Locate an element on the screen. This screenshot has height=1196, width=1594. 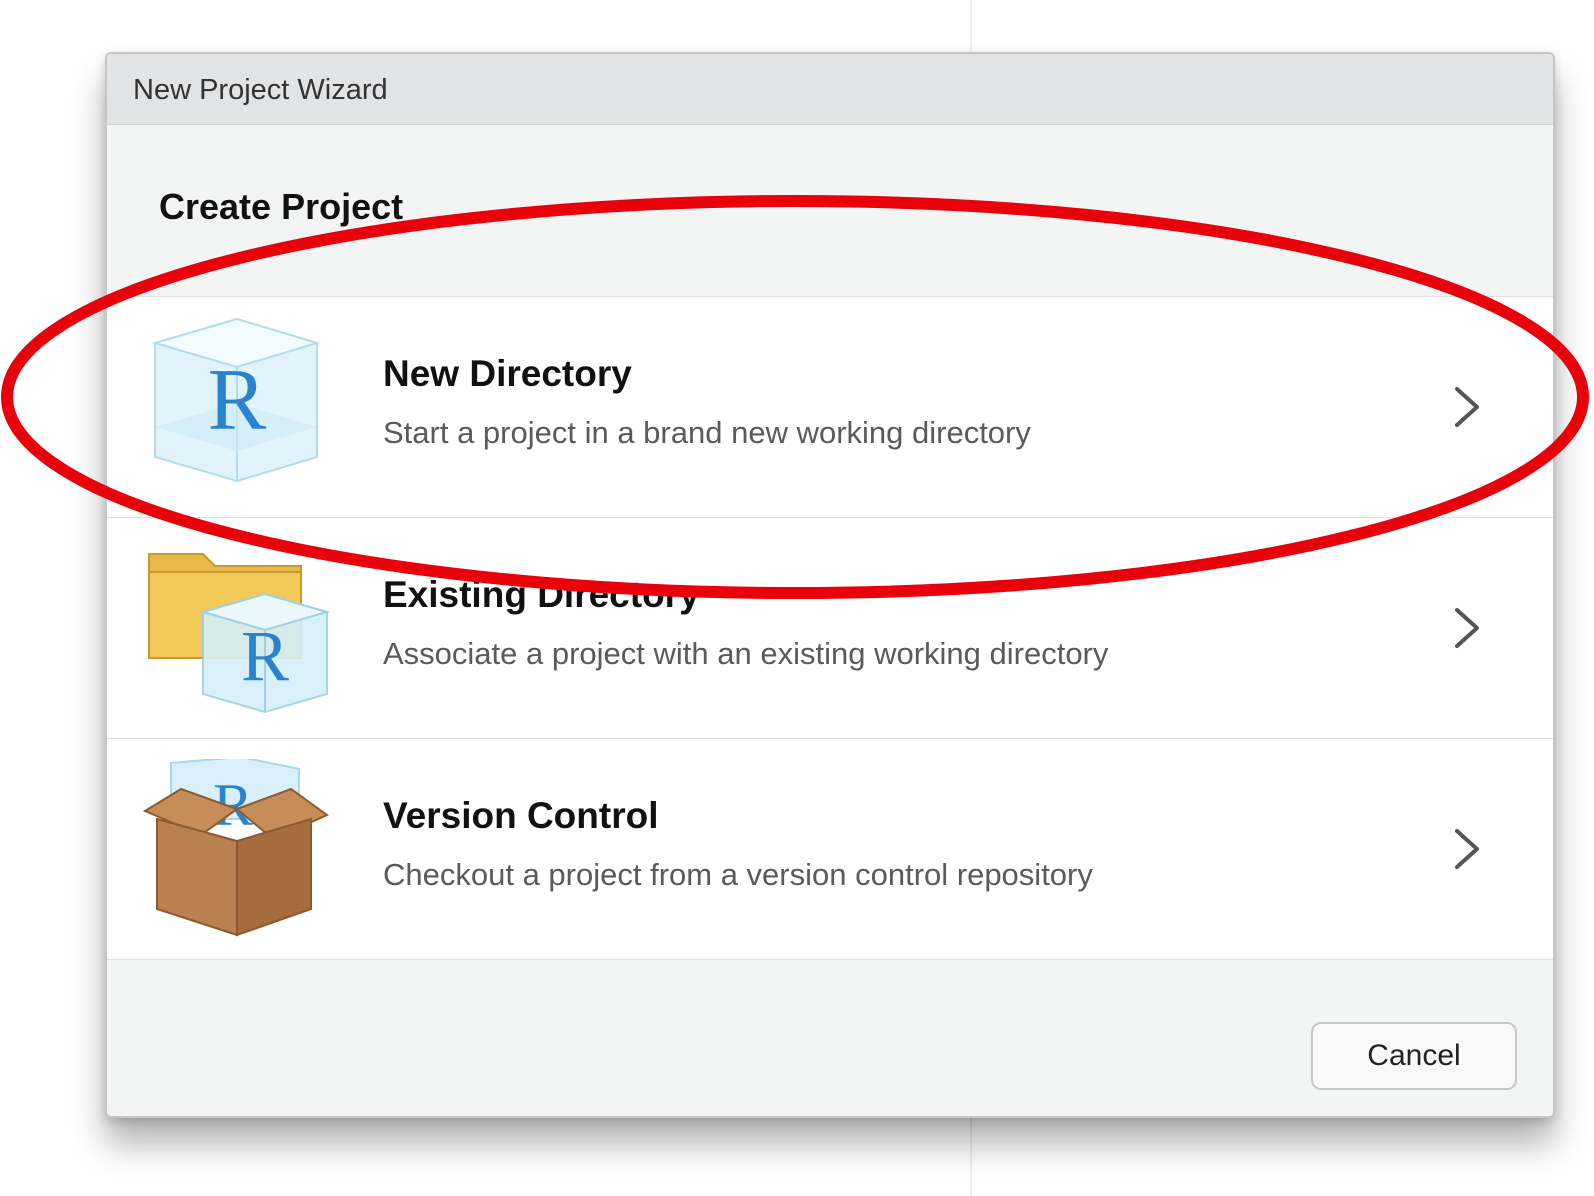
r-cube-icon: R is located at coordinates (236, 400).